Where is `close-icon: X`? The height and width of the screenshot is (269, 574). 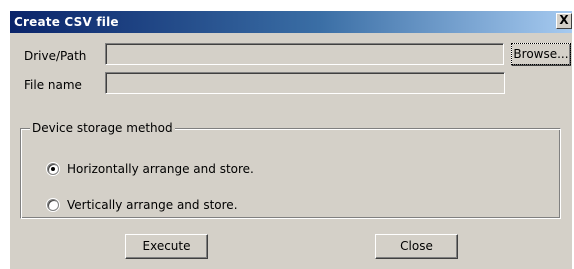 close-icon: X is located at coordinates (564, 21).